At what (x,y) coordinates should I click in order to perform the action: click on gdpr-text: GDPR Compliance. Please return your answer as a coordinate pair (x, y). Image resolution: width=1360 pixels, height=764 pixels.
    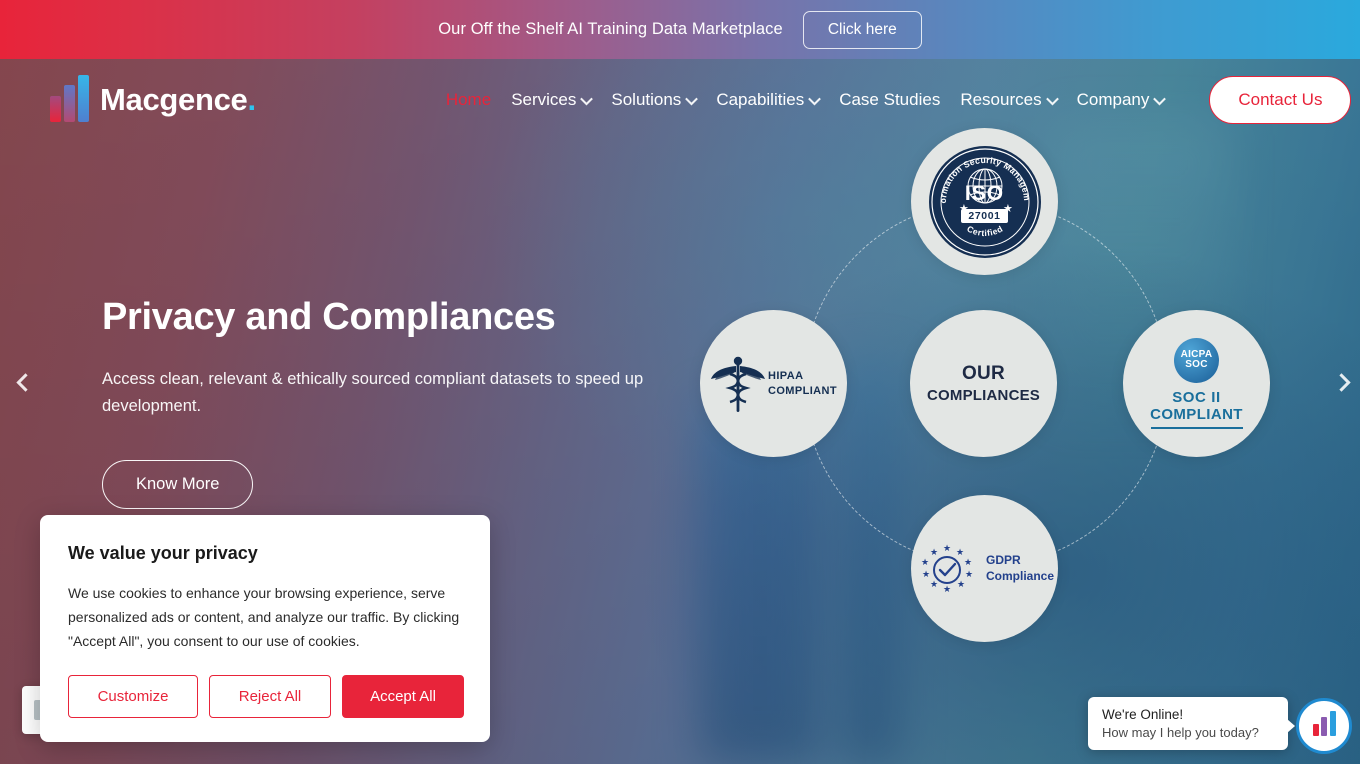
    Looking at the image, I should click on (1020, 568).